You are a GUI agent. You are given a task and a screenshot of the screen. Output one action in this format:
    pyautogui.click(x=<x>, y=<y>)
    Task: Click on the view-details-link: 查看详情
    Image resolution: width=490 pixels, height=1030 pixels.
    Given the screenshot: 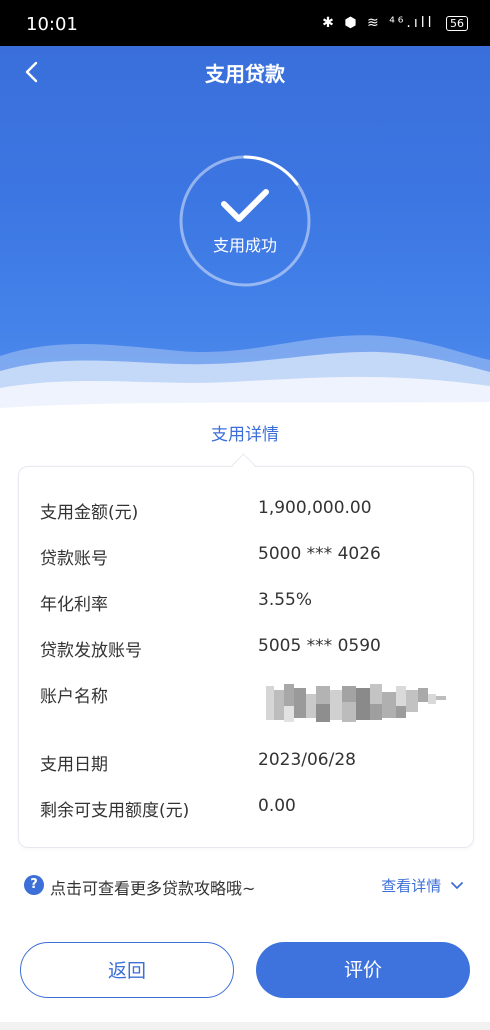 What is the action you would take?
    pyautogui.click(x=422, y=885)
    